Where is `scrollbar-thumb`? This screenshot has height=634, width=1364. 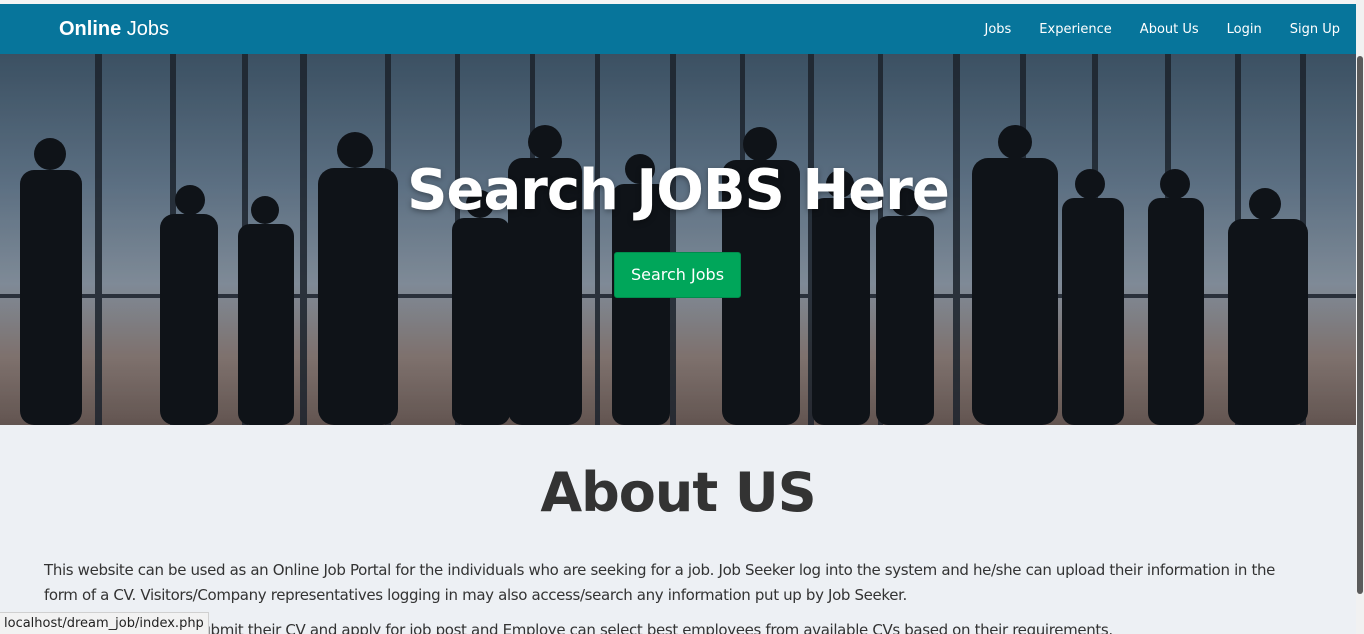
scrollbar-thumb is located at coordinates (1360, 325).